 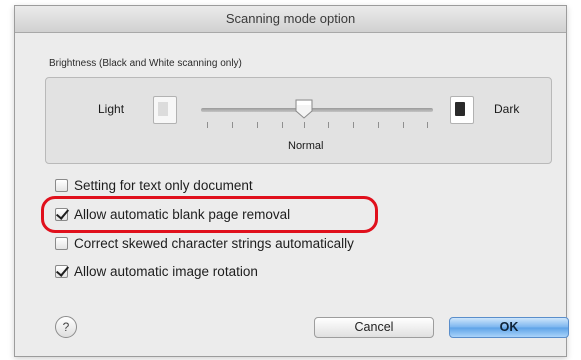 What do you see at coordinates (507, 109) in the screenshot?
I see `dark-label: Dark` at bounding box center [507, 109].